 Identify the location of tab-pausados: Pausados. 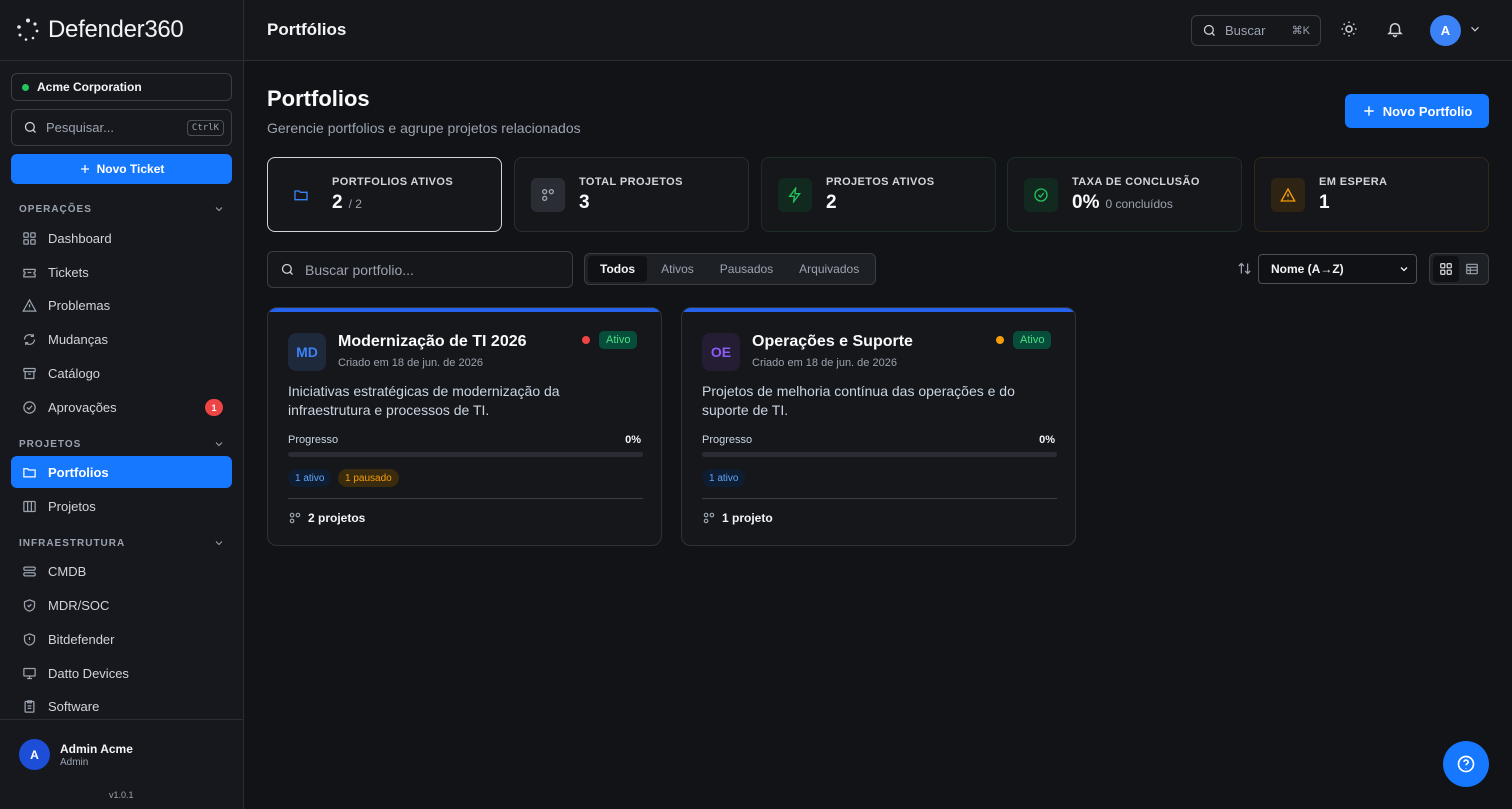
(746, 269).